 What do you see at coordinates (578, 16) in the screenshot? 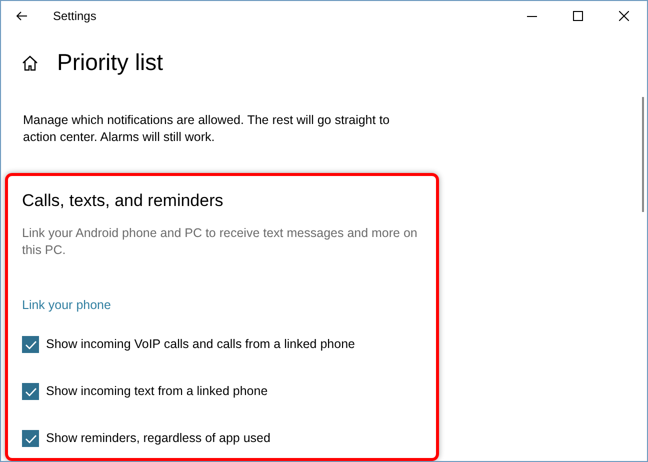
I see `maximize-icon` at bounding box center [578, 16].